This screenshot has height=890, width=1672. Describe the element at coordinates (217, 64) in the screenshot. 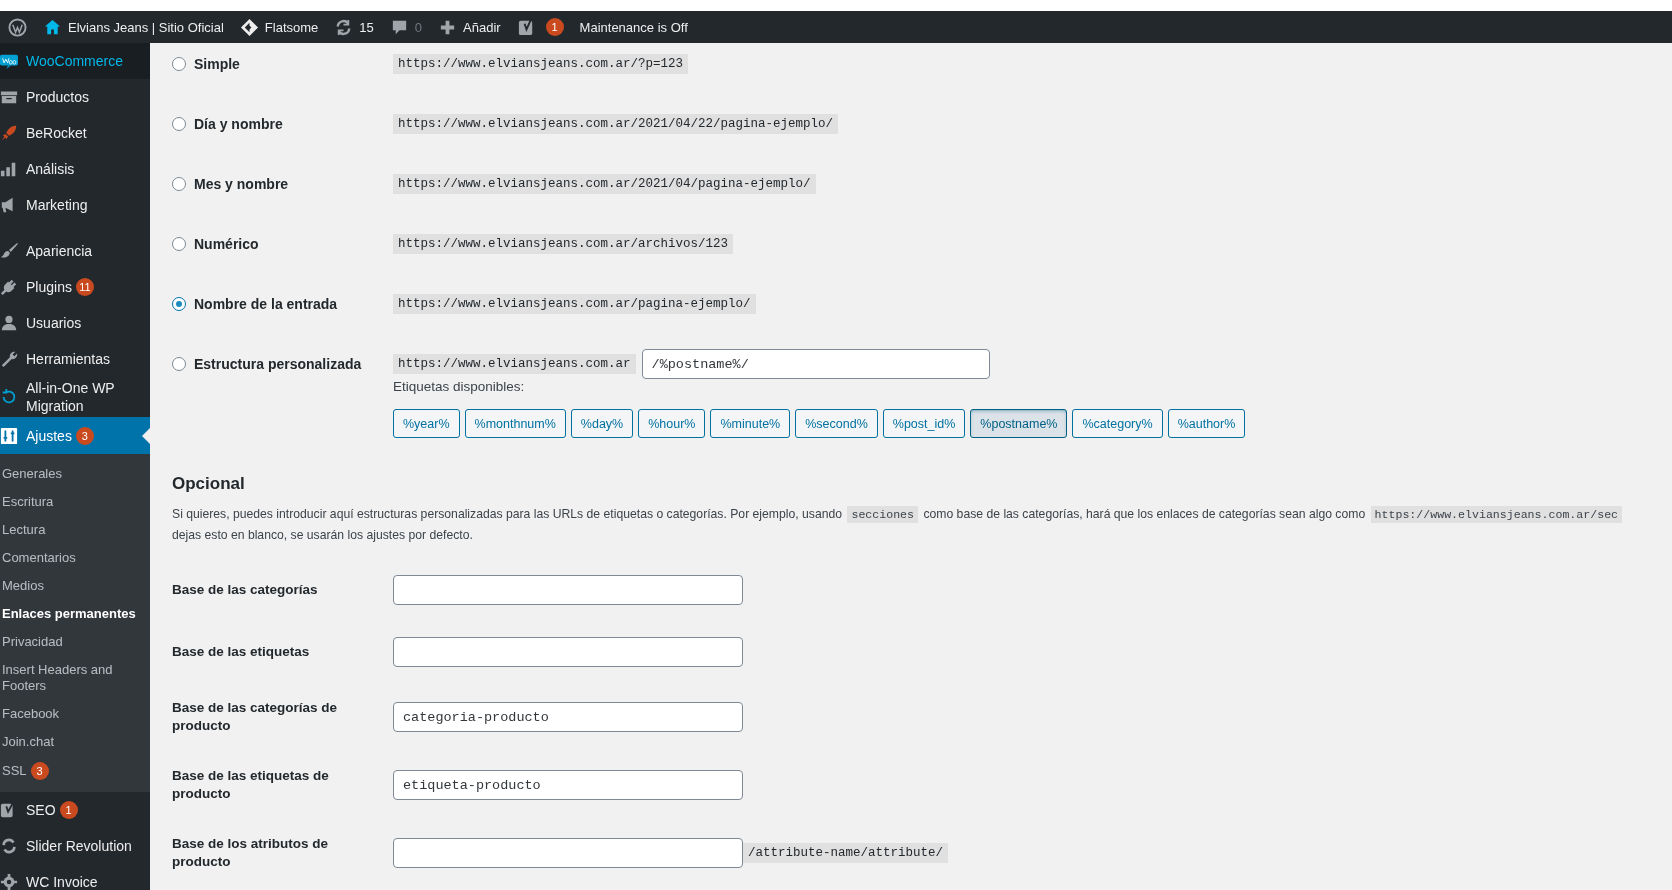

I see `option-label: Simple` at that location.